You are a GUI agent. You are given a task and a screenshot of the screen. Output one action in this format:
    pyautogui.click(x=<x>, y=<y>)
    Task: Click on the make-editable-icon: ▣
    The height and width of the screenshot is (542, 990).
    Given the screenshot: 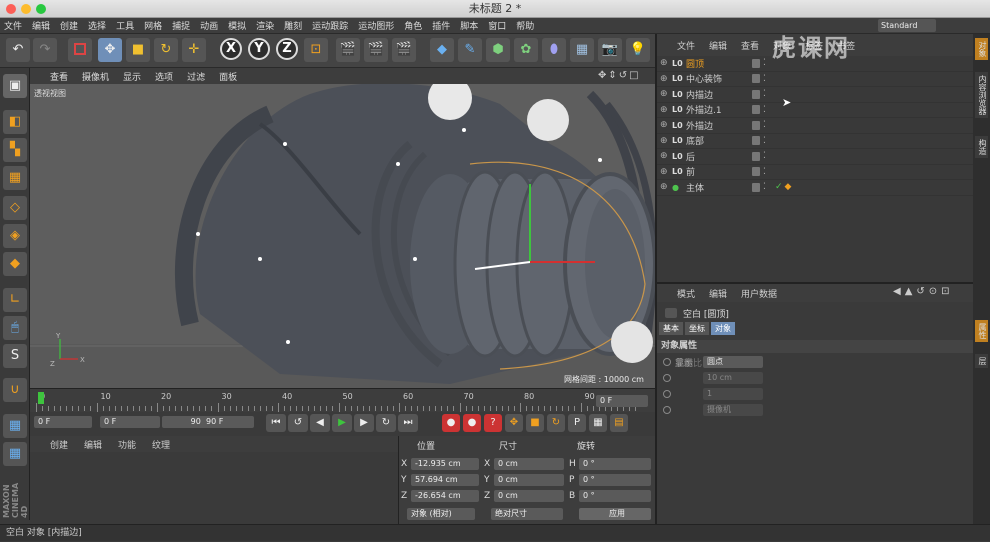 What is the action you would take?
    pyautogui.click(x=15, y=86)
    